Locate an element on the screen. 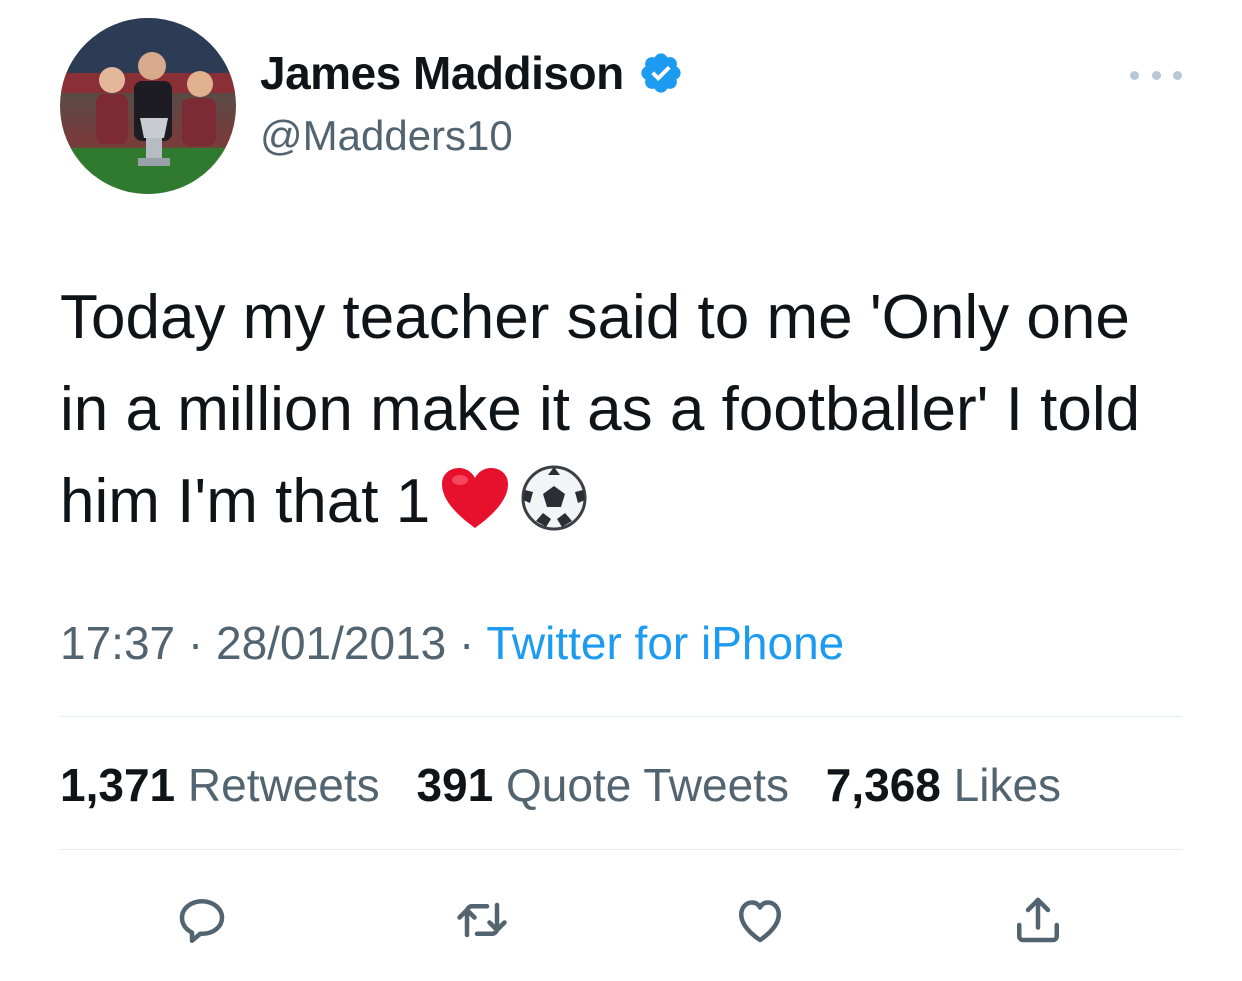 Image resolution: width=1242 pixels, height=981 pixels. likes-stat: 7,368 Likes is located at coordinates (943, 785).